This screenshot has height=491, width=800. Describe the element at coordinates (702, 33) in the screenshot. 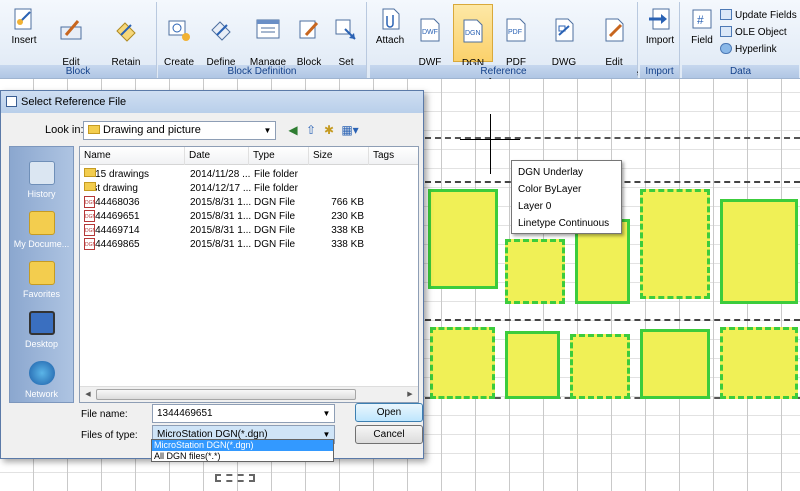

I see `field-button: # Field` at that location.